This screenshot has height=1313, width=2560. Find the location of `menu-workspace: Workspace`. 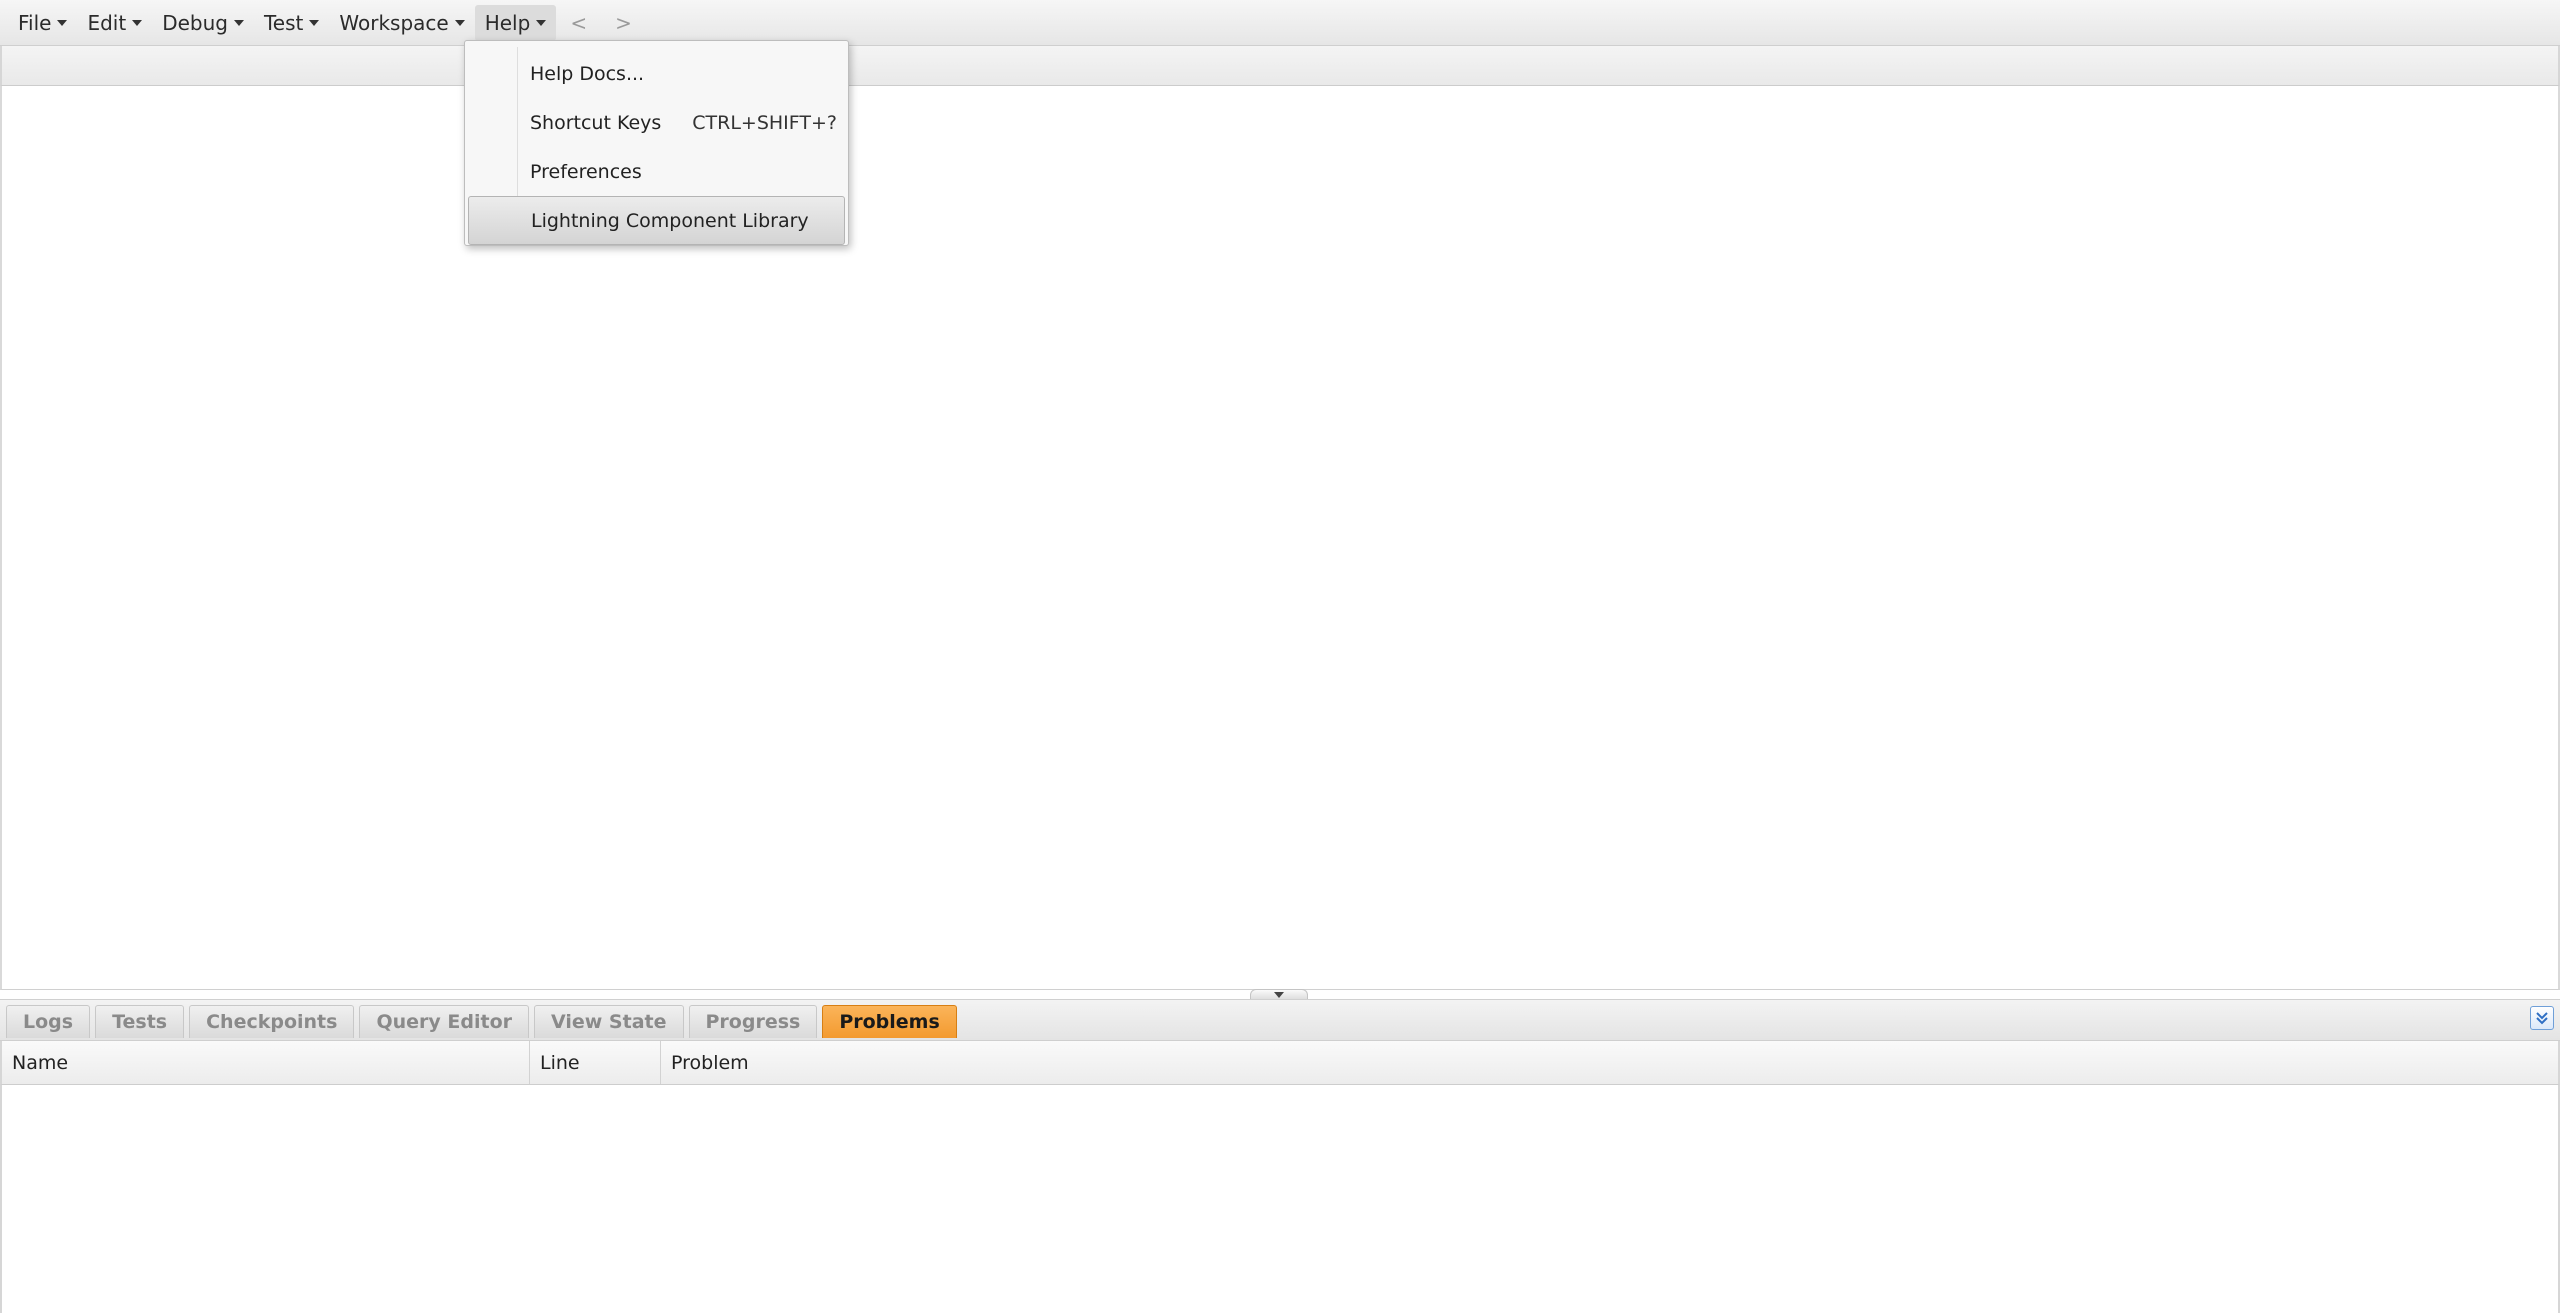

menu-workspace: Workspace is located at coordinates (401, 23).